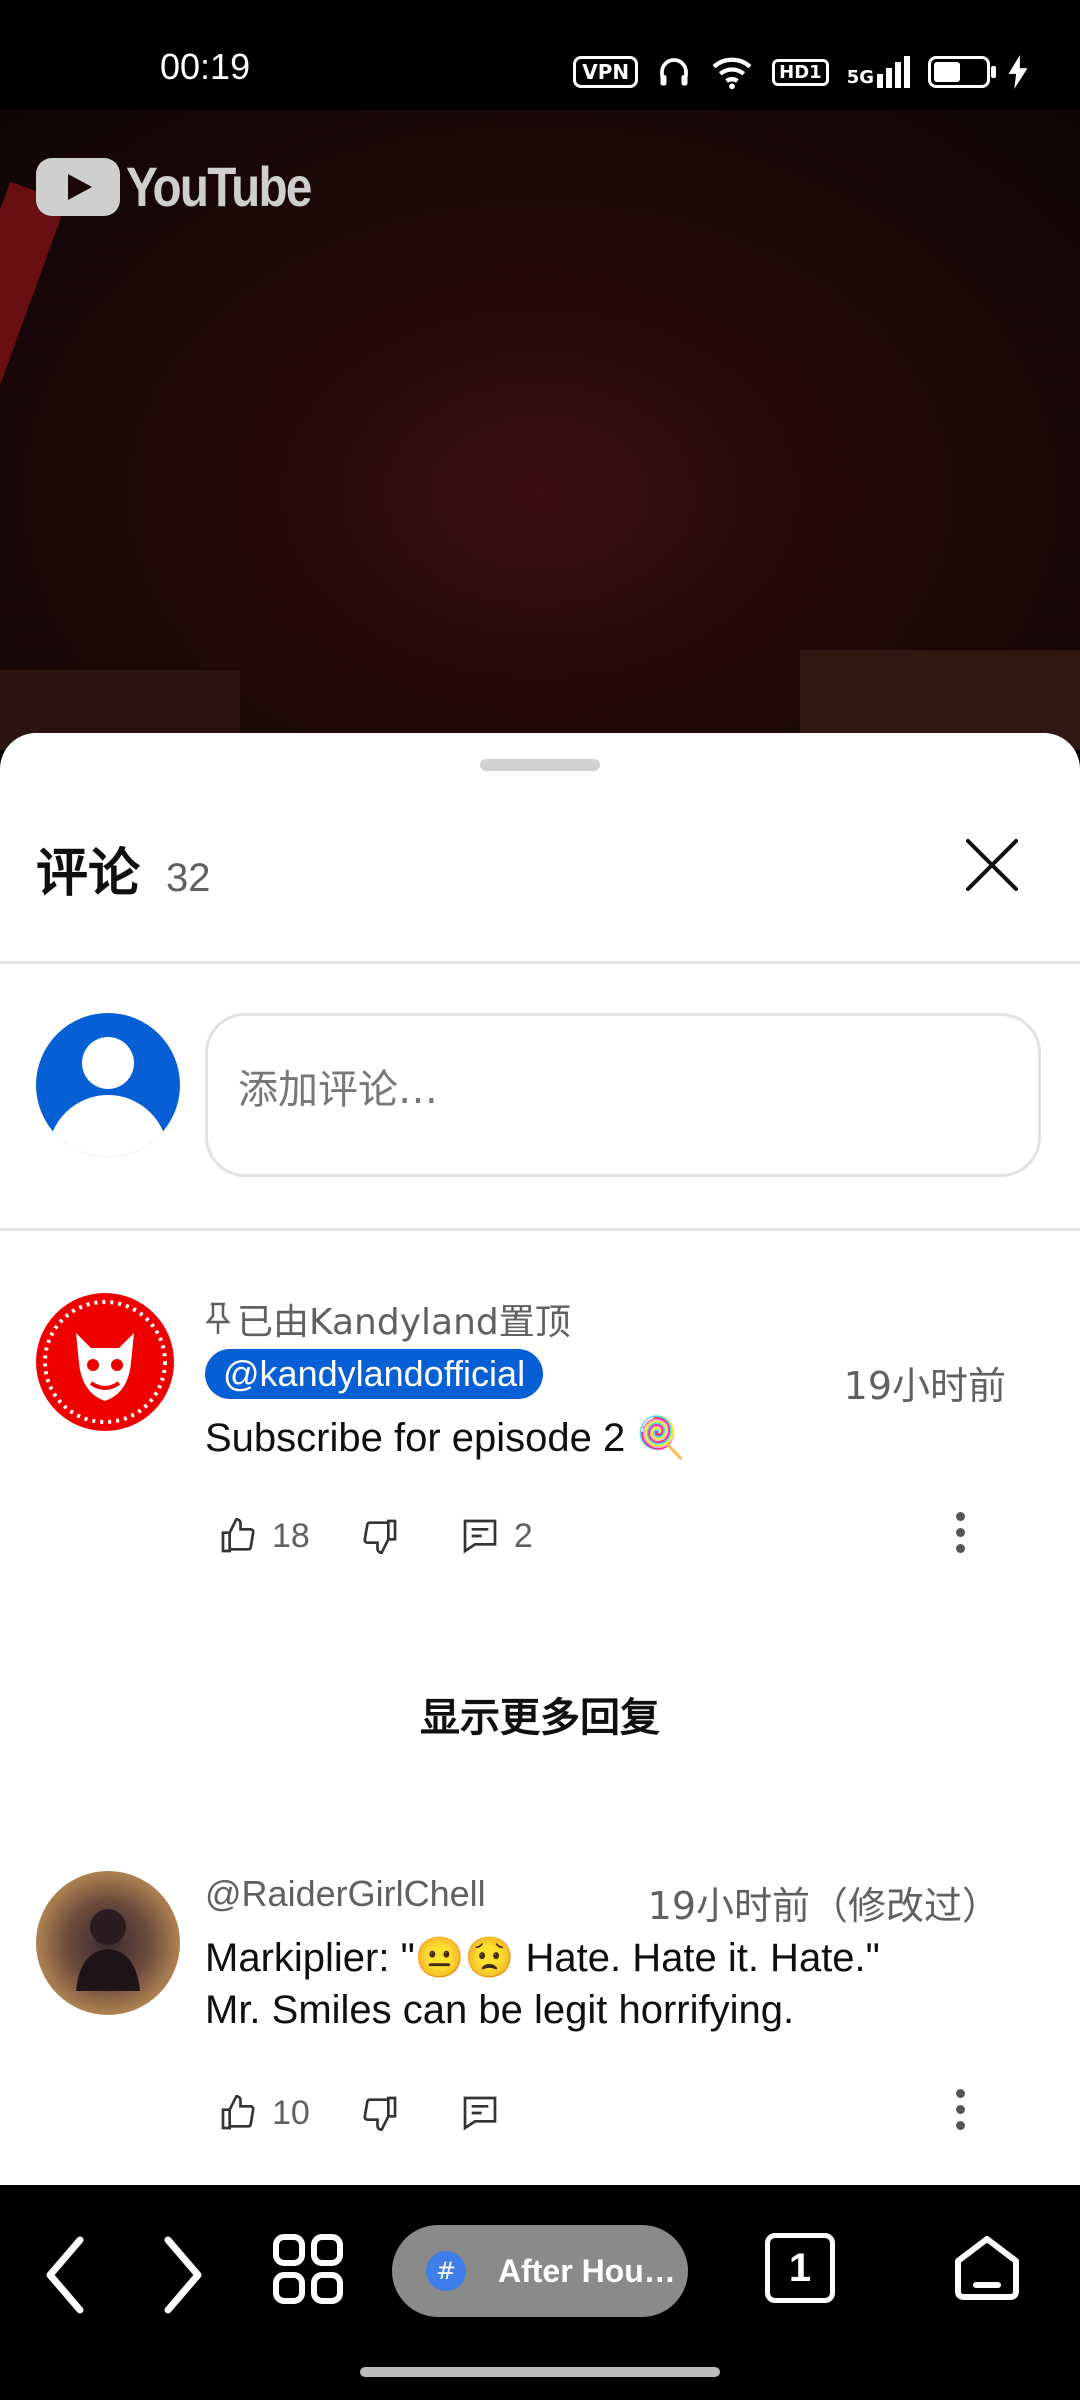  I want to click on tabs-count-button: 1, so click(800, 2268).